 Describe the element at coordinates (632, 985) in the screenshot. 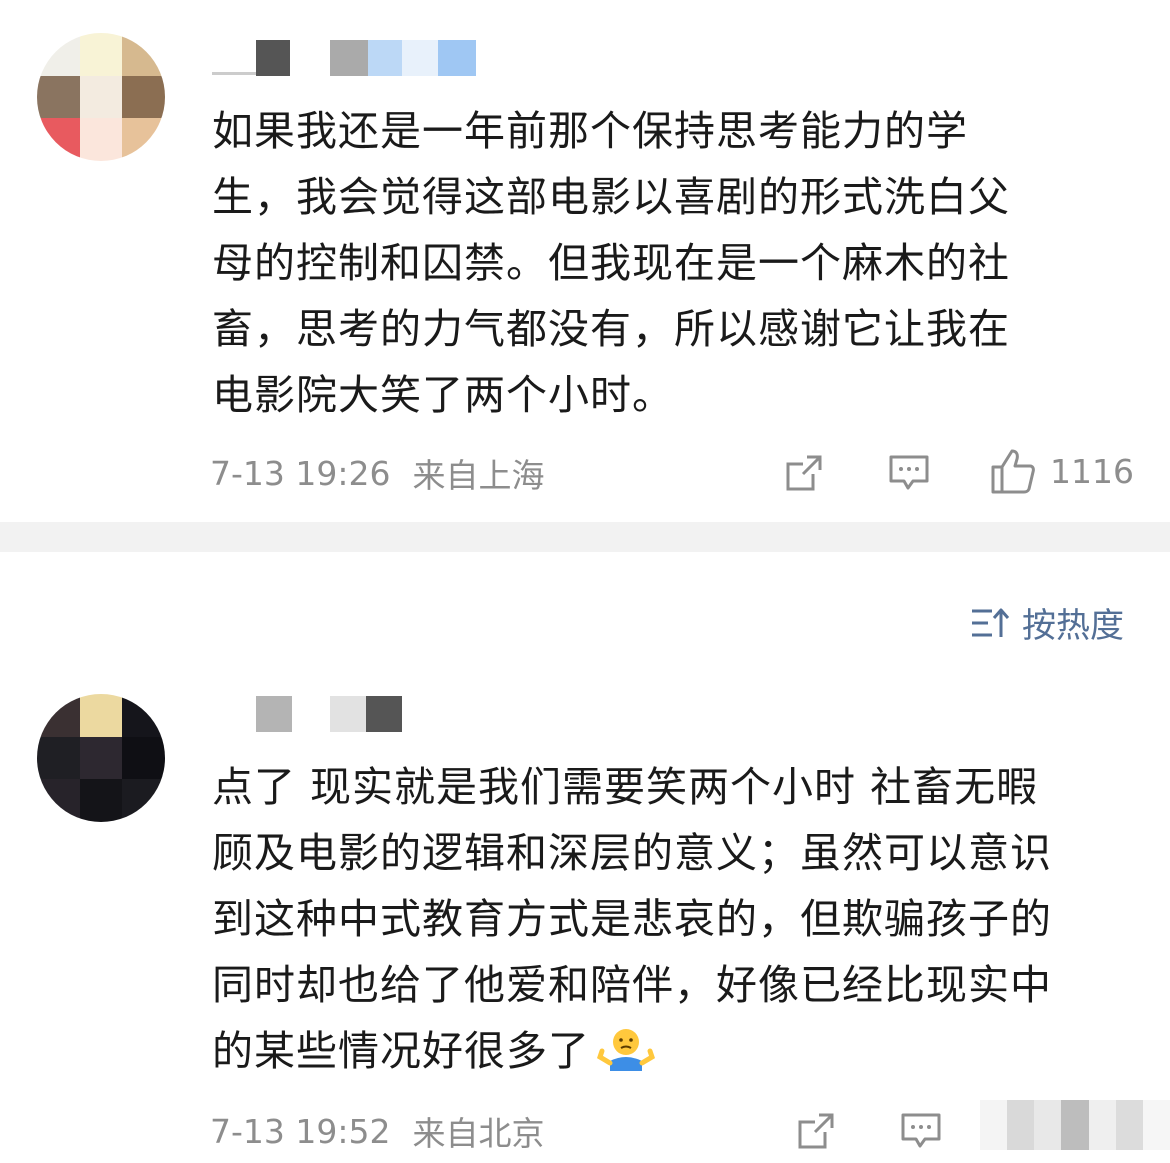

I see `comment-line: 同时却也给了他爱和陪伴，好像已经比现实中` at that location.